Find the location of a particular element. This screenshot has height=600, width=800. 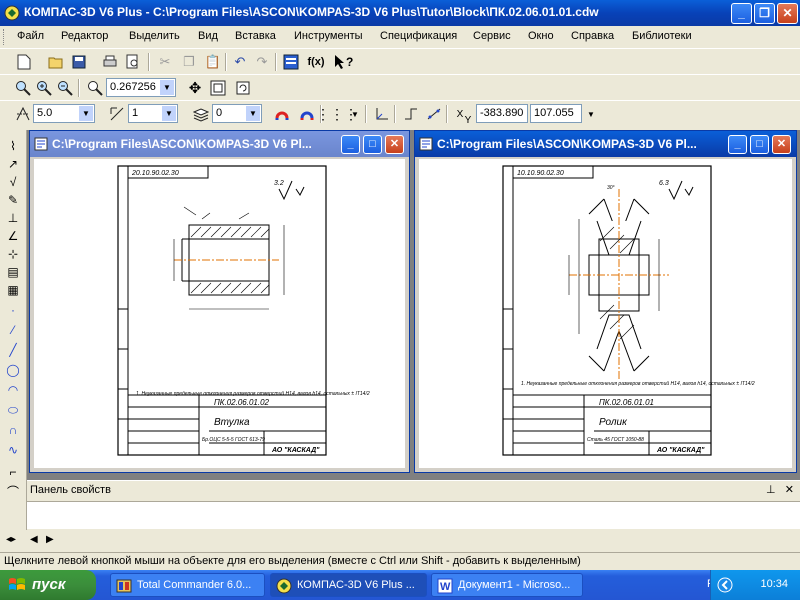

chamfer-icon: ⌐ is located at coordinates (13, 472).